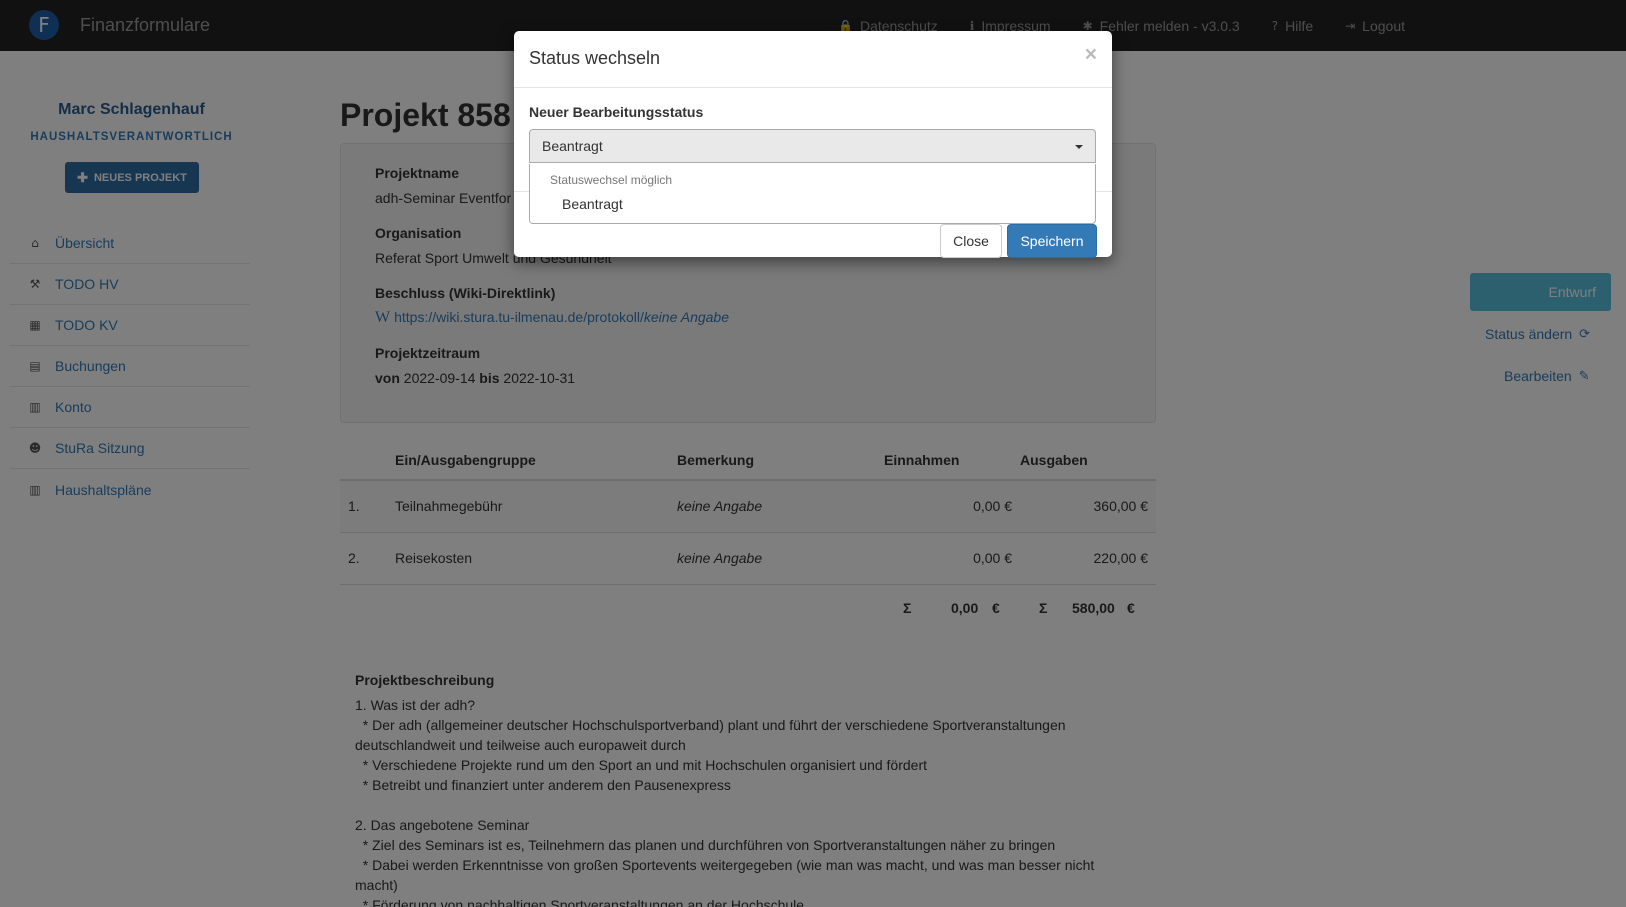  I want to click on chevron-down-icon, so click(1079, 147).